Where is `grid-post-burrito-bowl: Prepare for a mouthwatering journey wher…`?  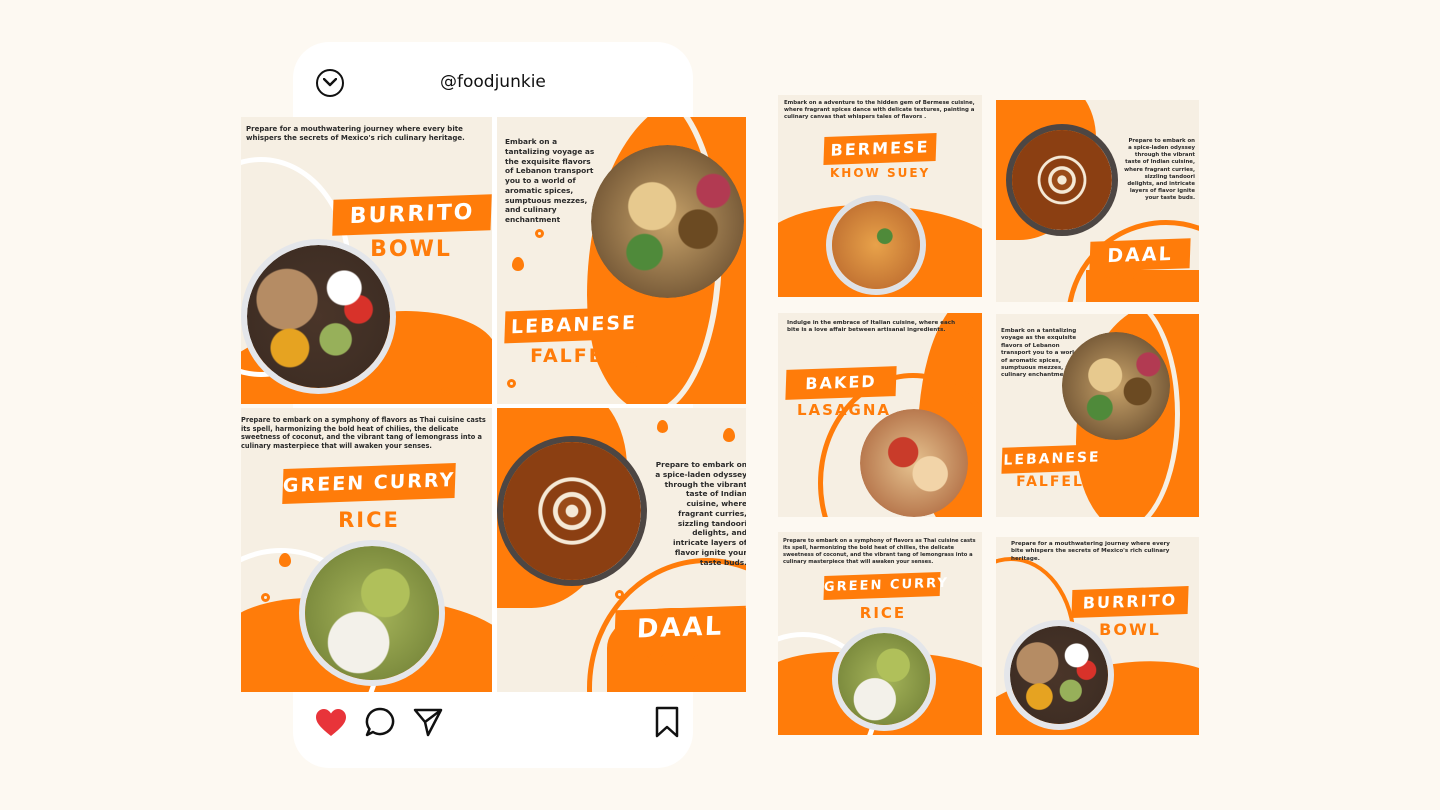 grid-post-burrito-bowl: Prepare for a mouthwatering journey wher… is located at coordinates (1097, 636).